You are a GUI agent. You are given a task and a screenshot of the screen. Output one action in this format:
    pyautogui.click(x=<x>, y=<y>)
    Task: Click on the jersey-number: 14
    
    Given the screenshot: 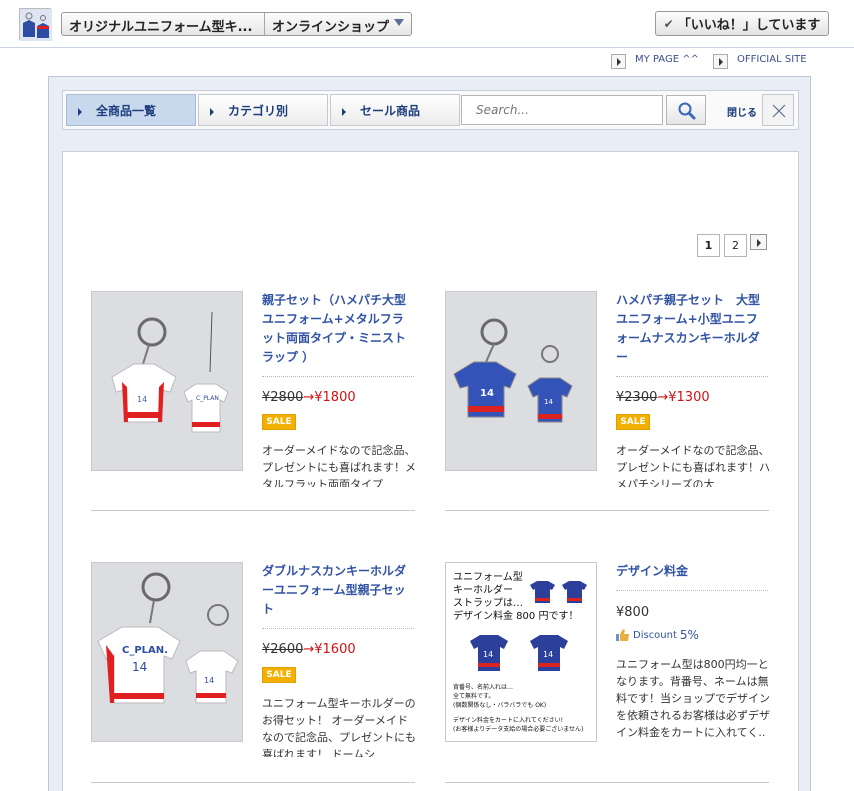 What is the action you would take?
    pyautogui.click(x=488, y=654)
    